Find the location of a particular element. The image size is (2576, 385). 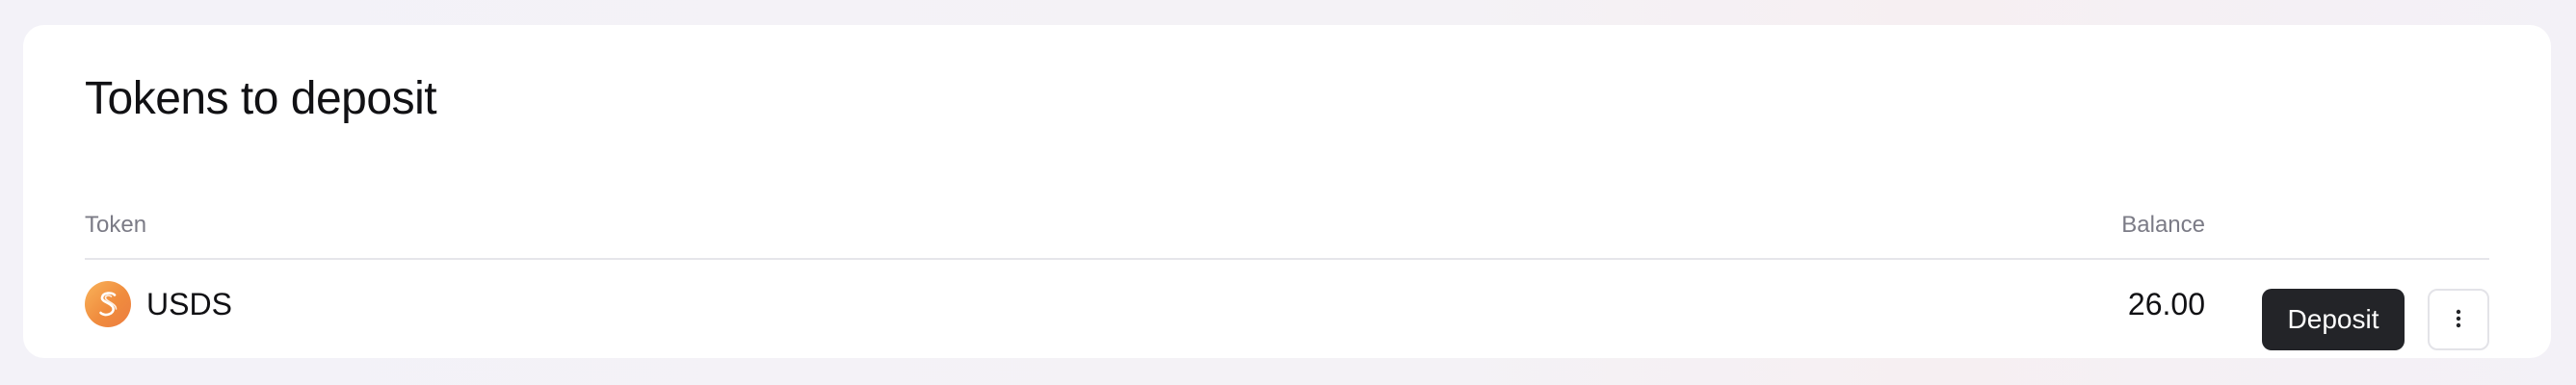

token-cell: USDS is located at coordinates (159, 304).